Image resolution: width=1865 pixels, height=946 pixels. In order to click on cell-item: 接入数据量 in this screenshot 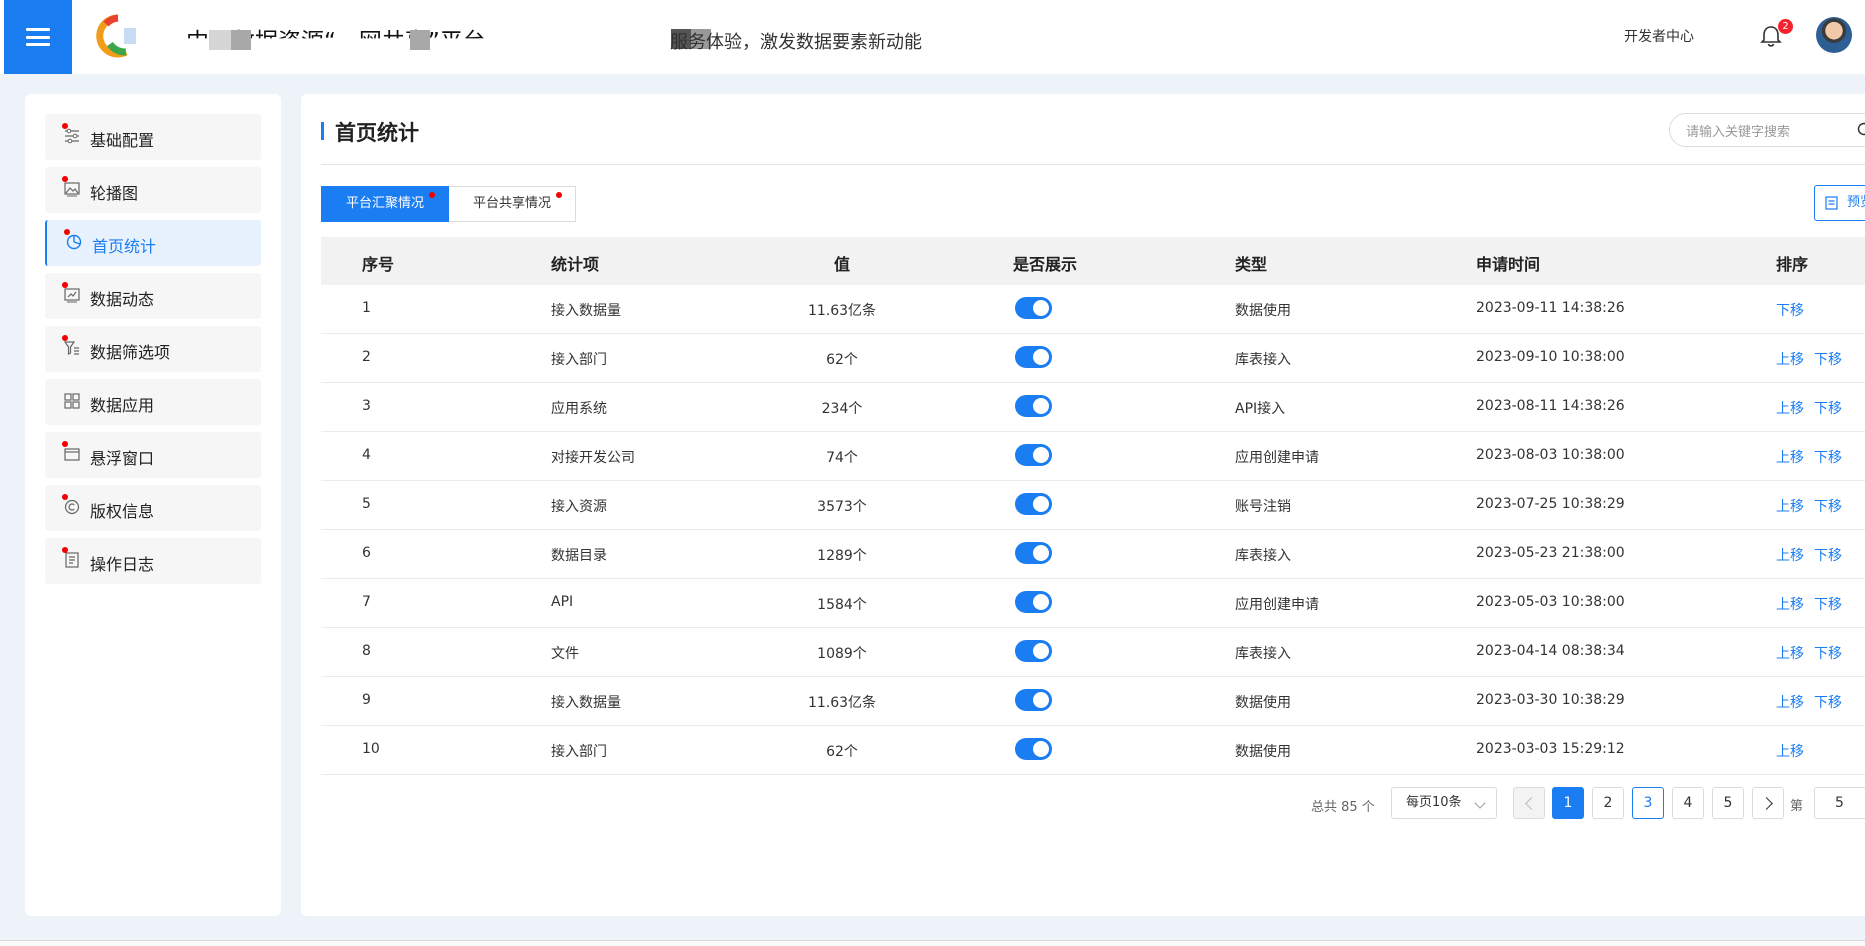, I will do `click(586, 310)`.